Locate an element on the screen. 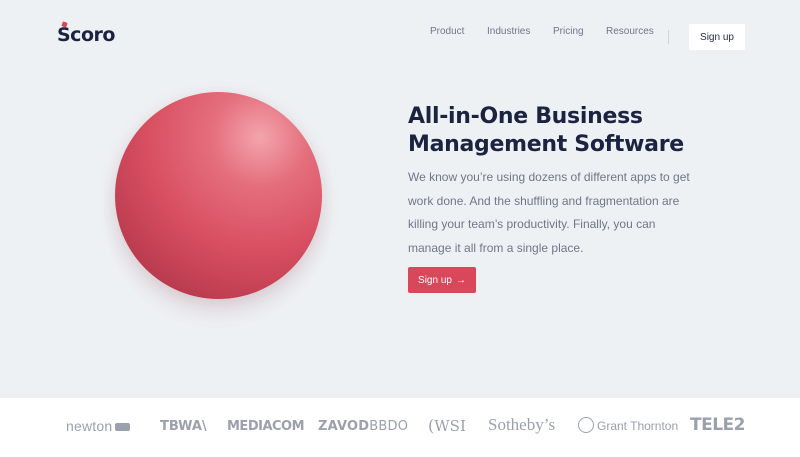  hero-signup-label: Sign up is located at coordinates (435, 280).